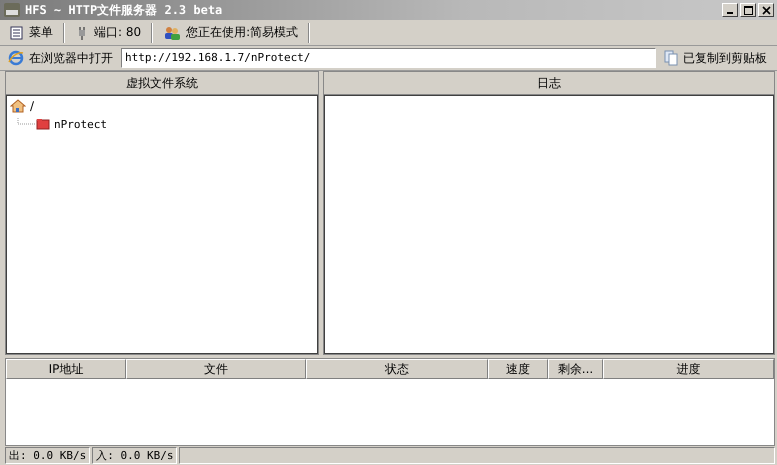 This screenshot has height=465, width=777. I want to click on home-icon, so click(18, 106).